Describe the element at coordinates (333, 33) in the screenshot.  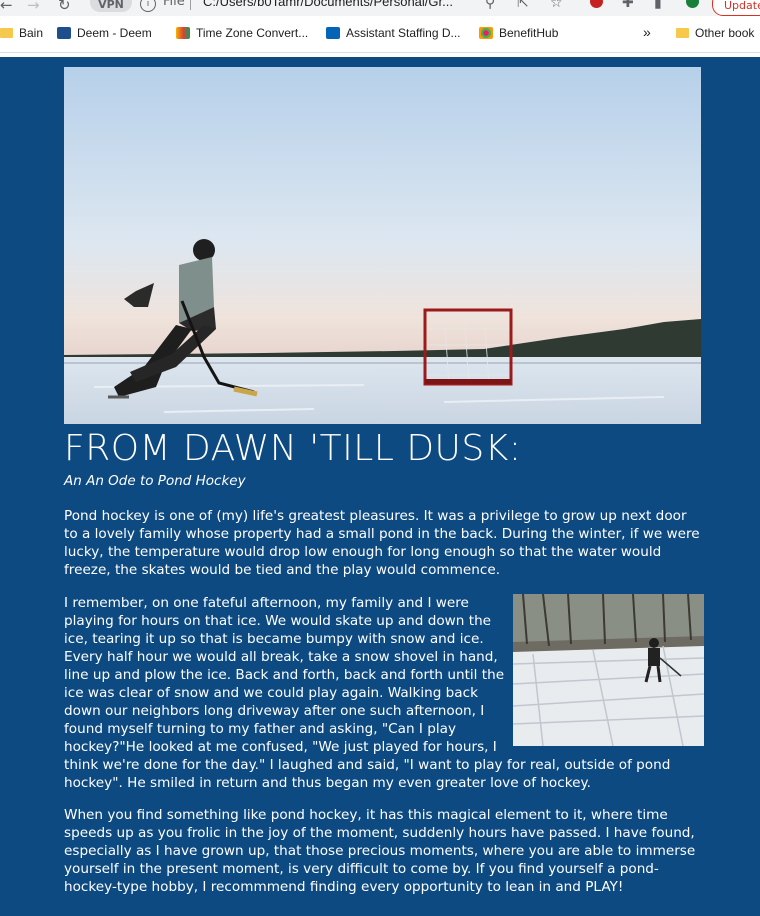
I see `sharepoint-icon` at that location.